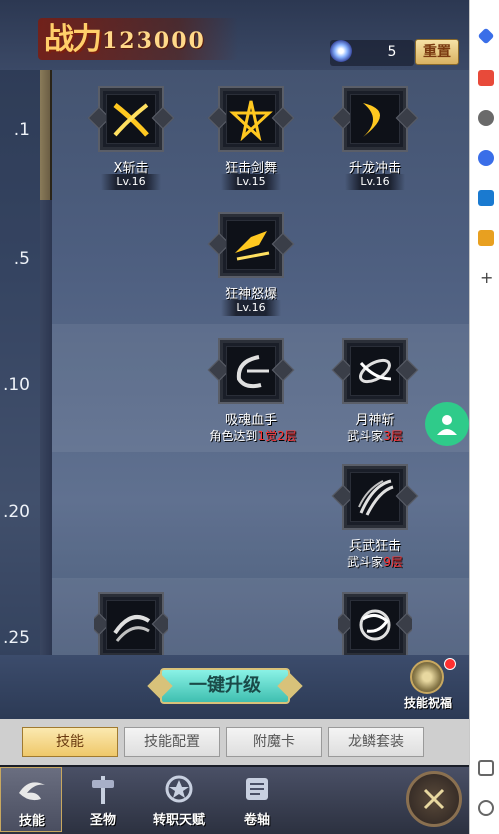  I want to click on skill-node-rising-dragon, so click(375, 120).